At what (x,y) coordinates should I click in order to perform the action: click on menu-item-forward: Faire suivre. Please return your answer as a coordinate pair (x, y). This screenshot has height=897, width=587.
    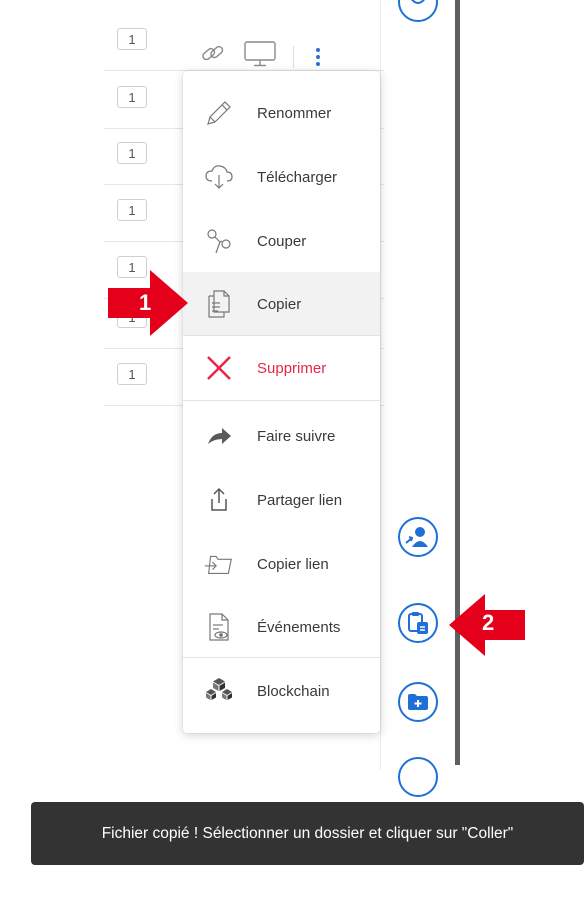
    Looking at the image, I should click on (281, 436).